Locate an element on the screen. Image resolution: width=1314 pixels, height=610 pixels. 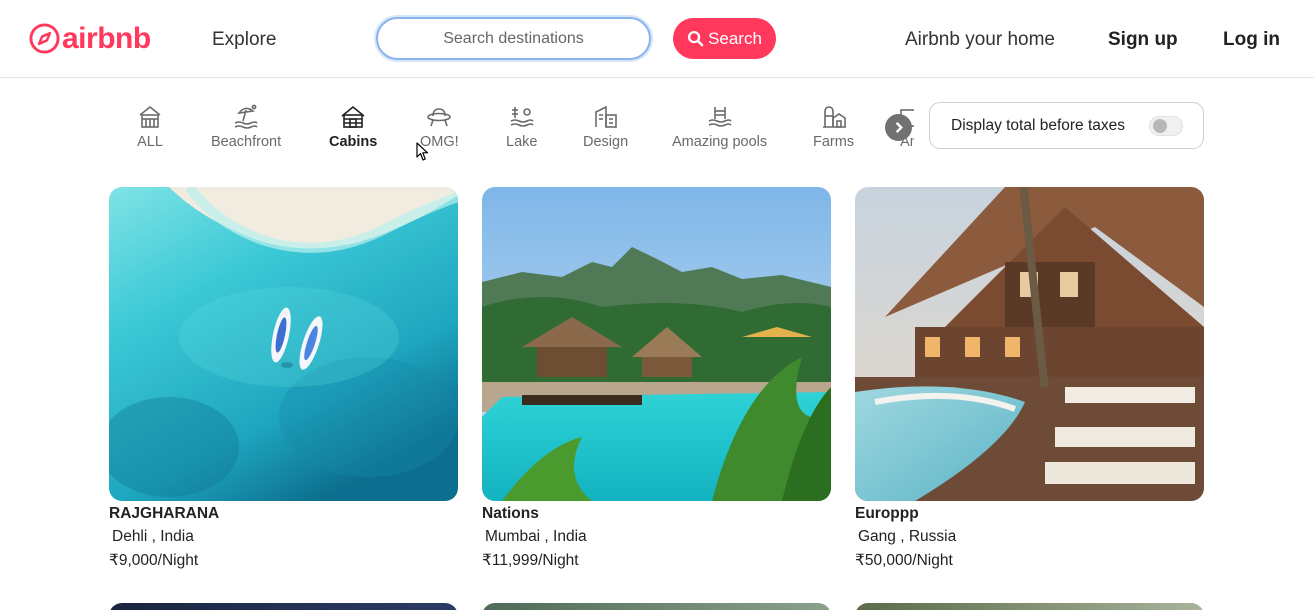
listing-price: ₹9,000/Night is located at coordinates (154, 560).